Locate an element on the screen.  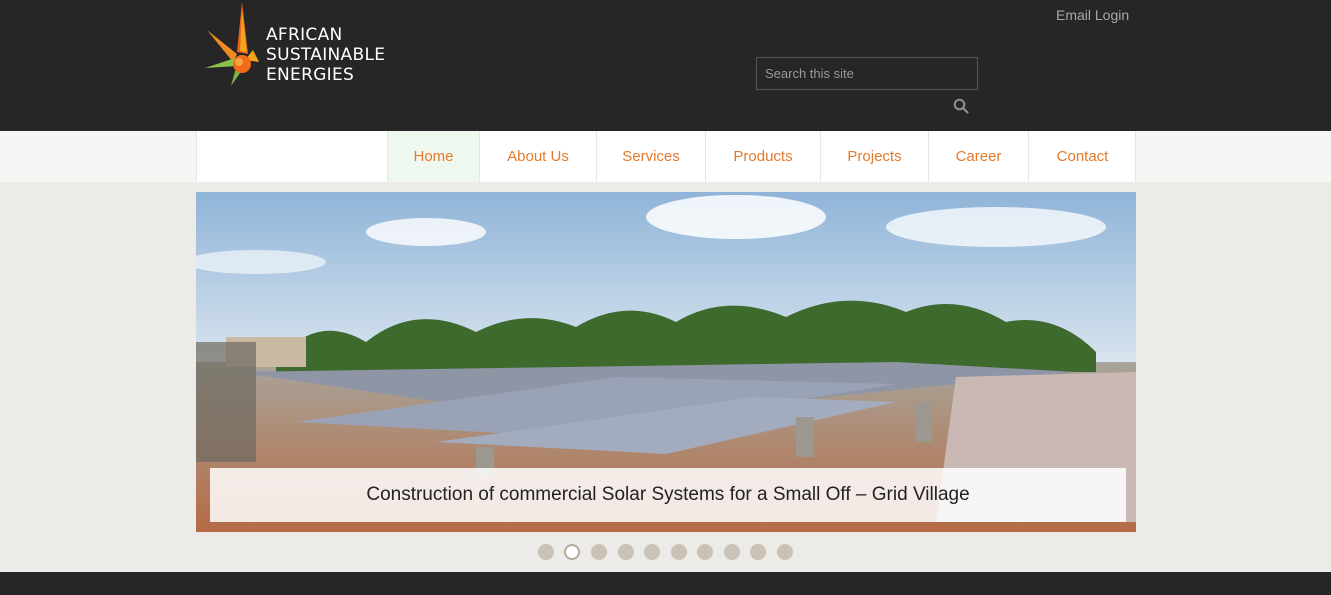
logo-line-1: AFRICAN is located at coordinates (304, 35).